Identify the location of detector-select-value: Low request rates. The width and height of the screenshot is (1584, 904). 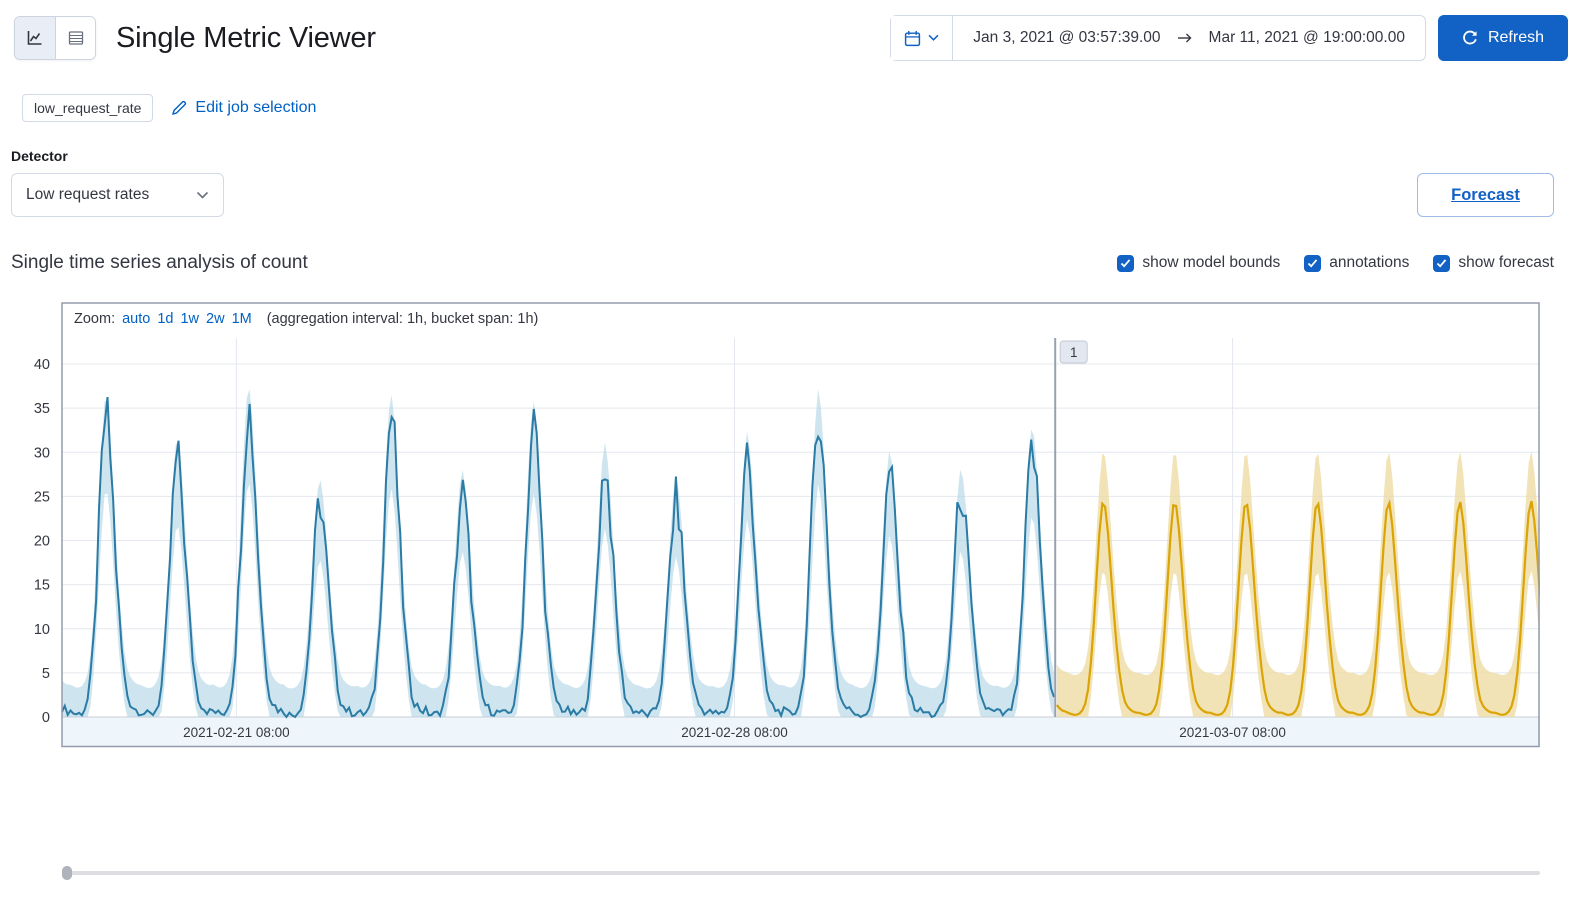
(88, 194).